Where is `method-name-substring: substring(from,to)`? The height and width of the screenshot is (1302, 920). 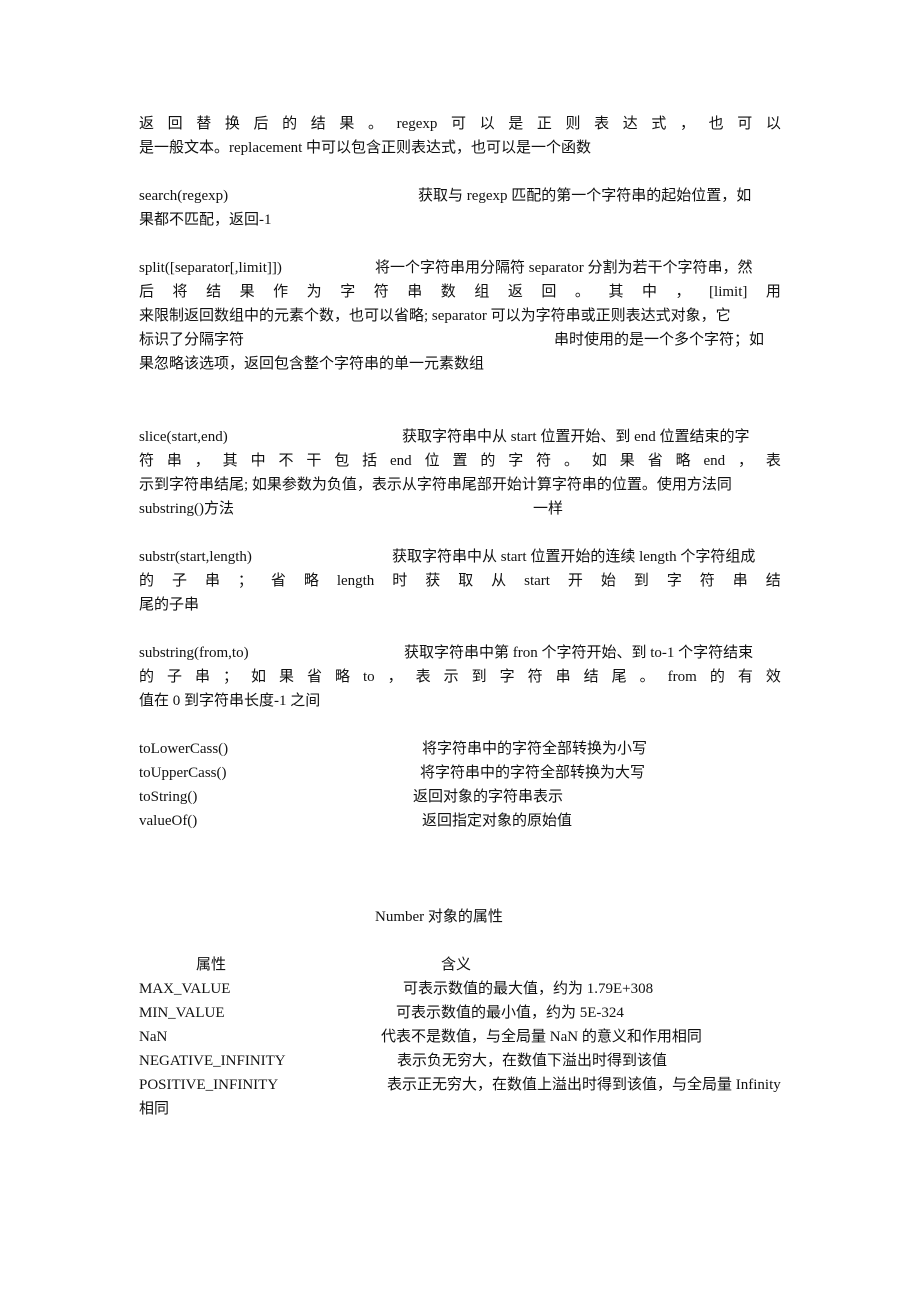
method-name-substring: substring(from,to) is located at coordinates (194, 653).